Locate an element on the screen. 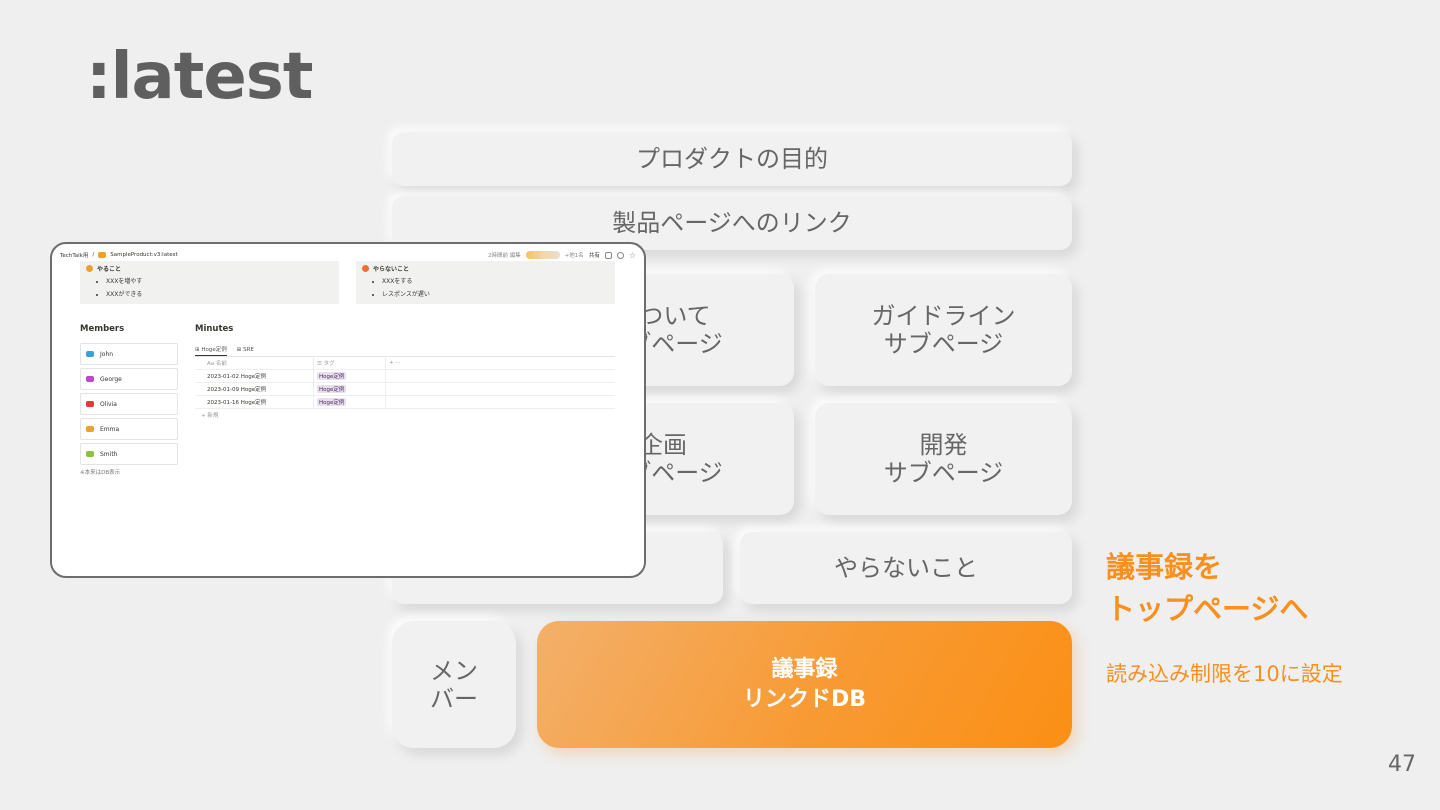 Image resolution: width=1440 pixels, height=810 pixels. side-note: 読み込み制限を10に設定 is located at coordinates (1224, 674).